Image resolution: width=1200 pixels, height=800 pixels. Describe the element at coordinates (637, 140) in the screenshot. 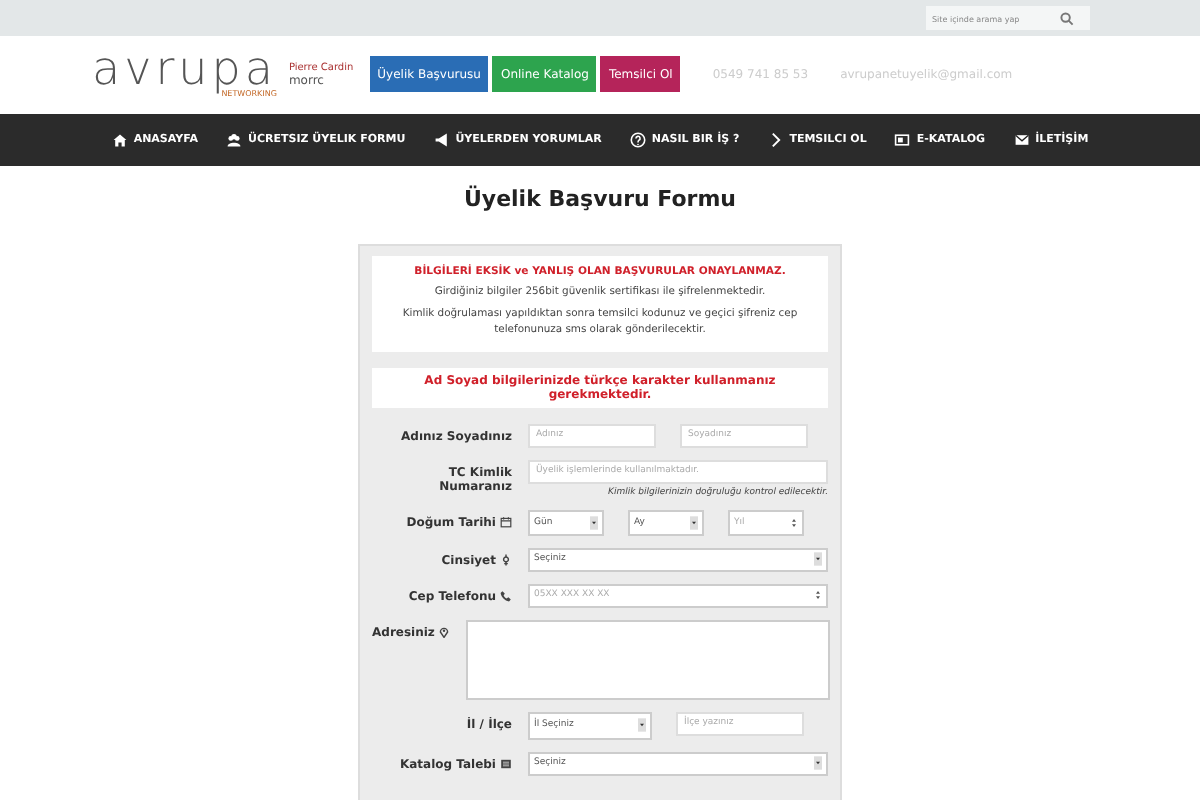

I see `question-icon` at that location.